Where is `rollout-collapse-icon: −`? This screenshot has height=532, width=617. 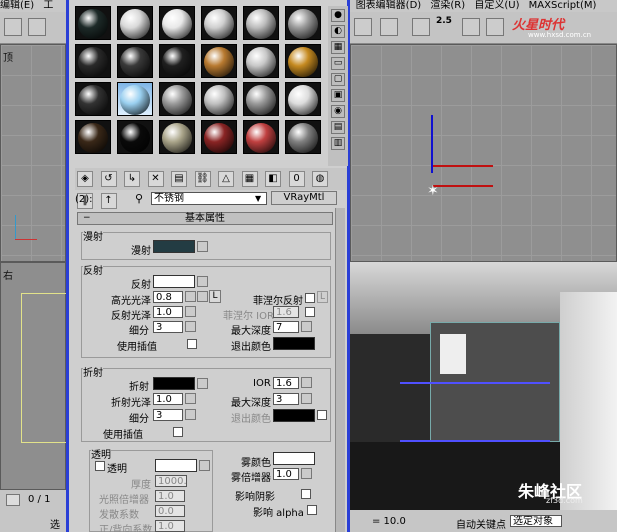
rollout-collapse-icon: − is located at coordinates (87, 218).